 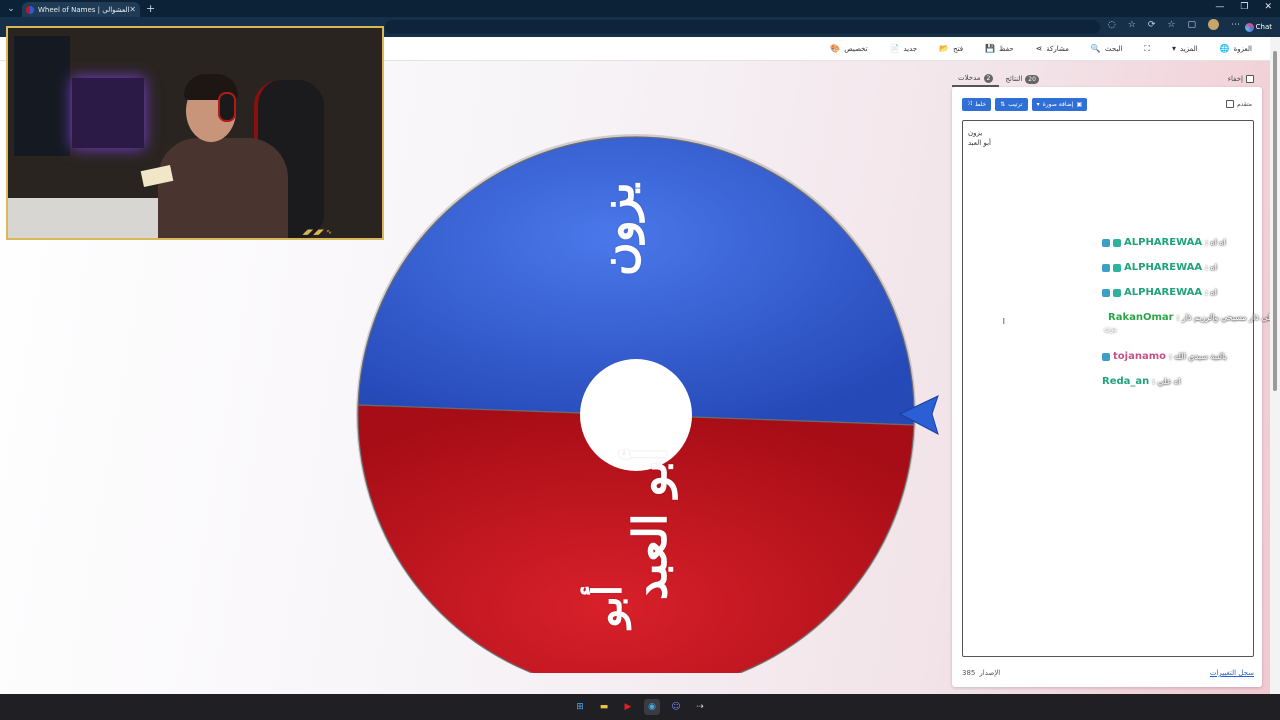 What do you see at coordinates (1152, 25) in the screenshot?
I see `extensions-icon: ⟳` at bounding box center [1152, 25].